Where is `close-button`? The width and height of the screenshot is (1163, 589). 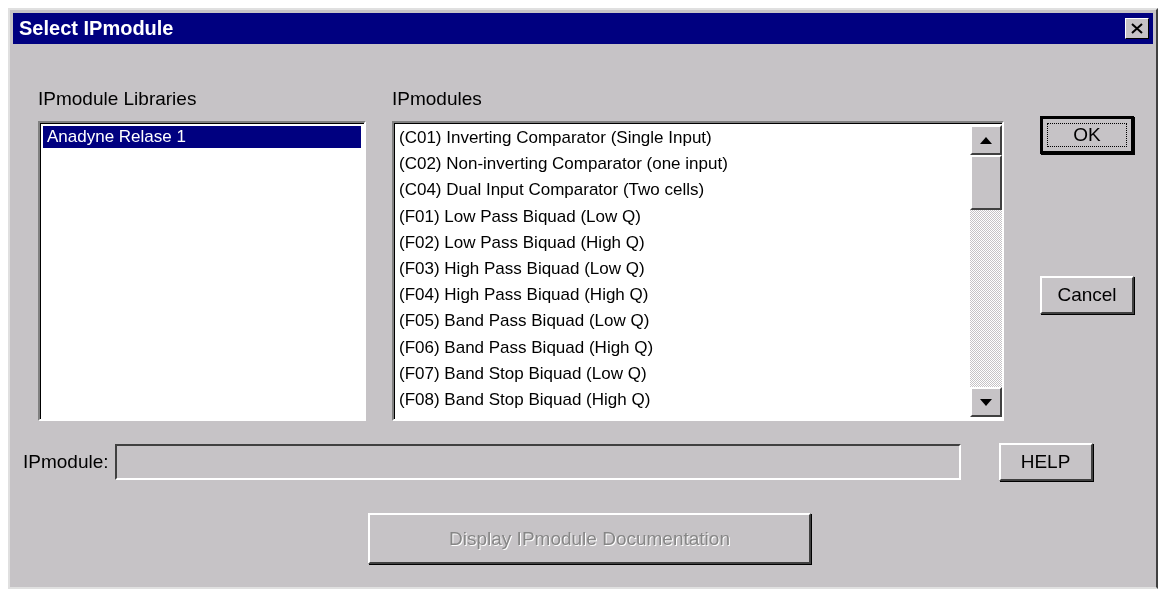 close-button is located at coordinates (1137, 28).